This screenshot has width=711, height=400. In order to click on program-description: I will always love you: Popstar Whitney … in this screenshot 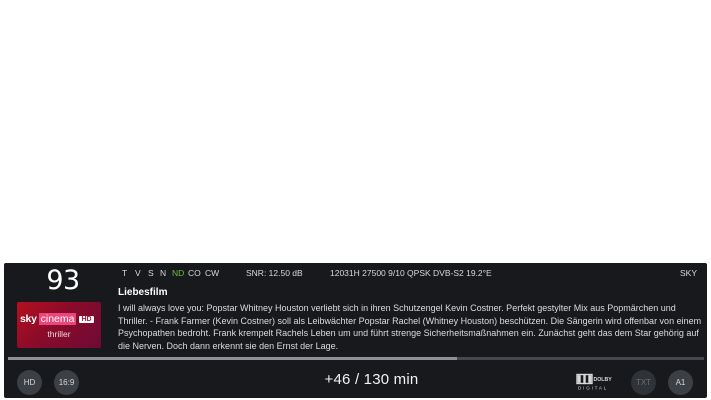, I will do `click(410, 327)`.